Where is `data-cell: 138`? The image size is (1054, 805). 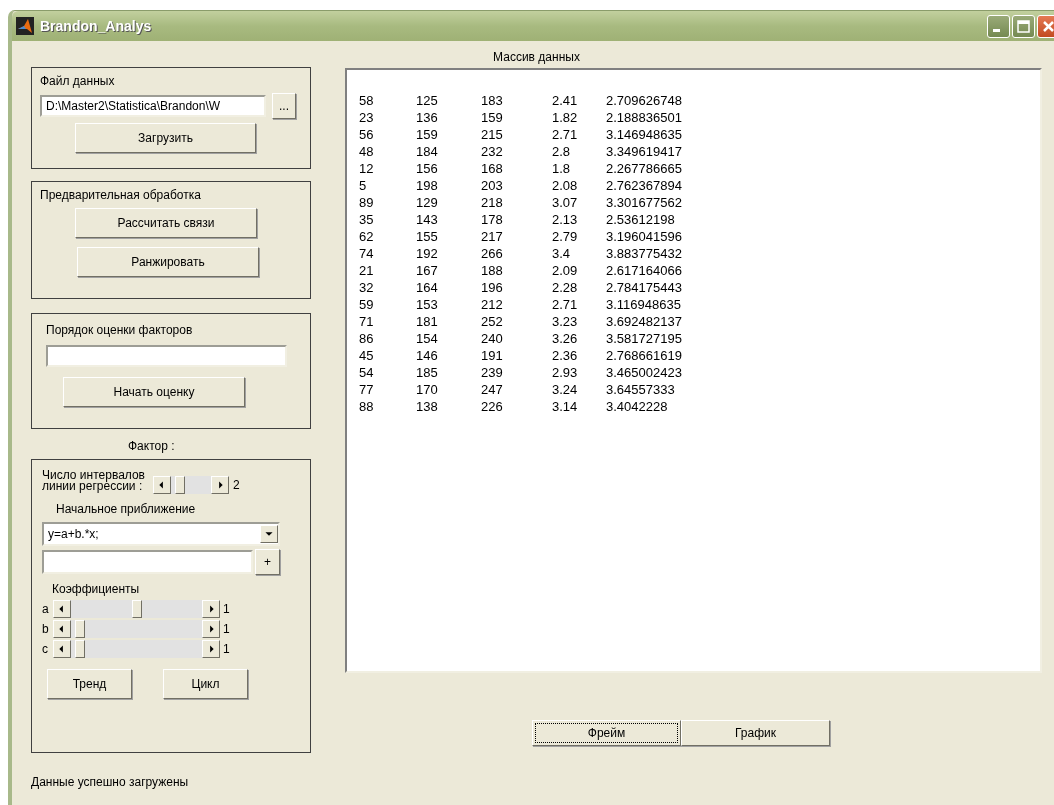 data-cell: 138 is located at coordinates (427, 406).